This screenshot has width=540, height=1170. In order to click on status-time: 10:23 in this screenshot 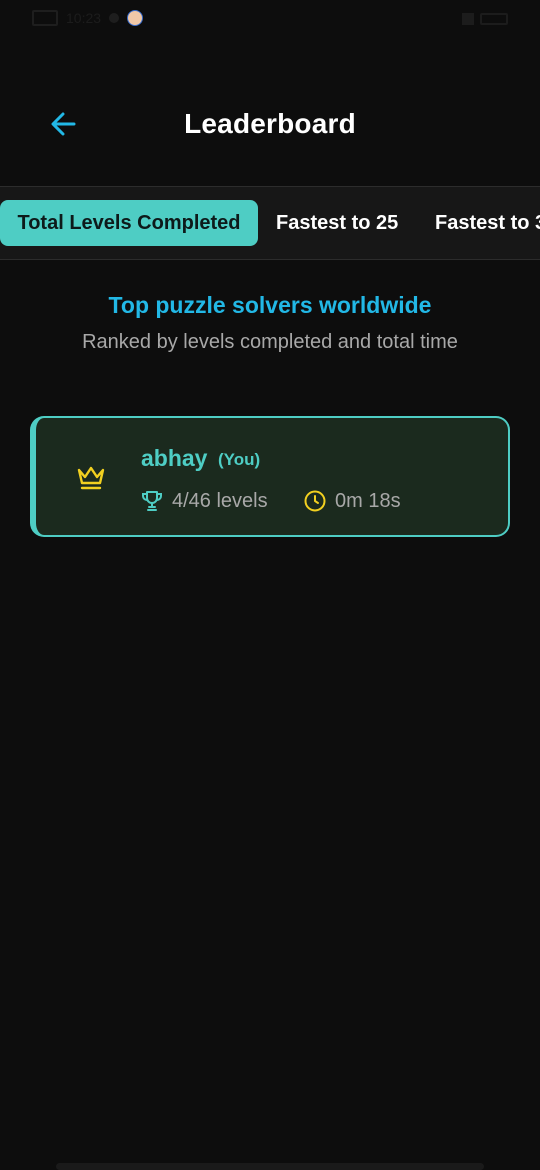, I will do `click(84, 18)`.